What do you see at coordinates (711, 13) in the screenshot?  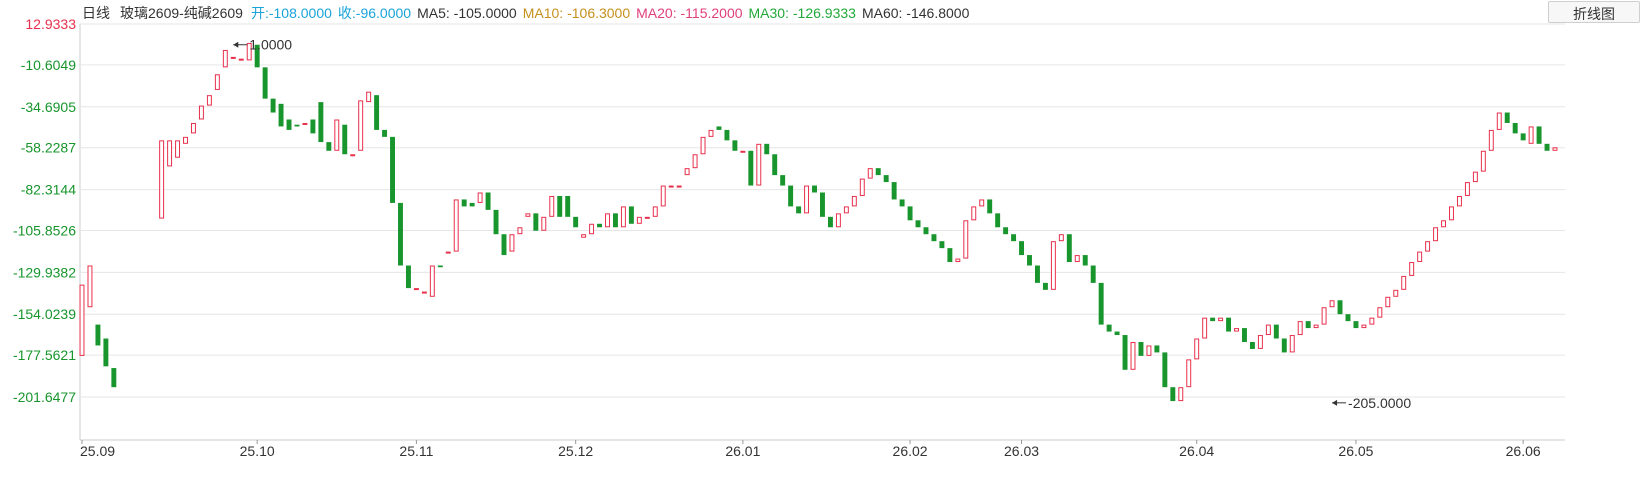 I see `ma20-value: -115.2000` at bounding box center [711, 13].